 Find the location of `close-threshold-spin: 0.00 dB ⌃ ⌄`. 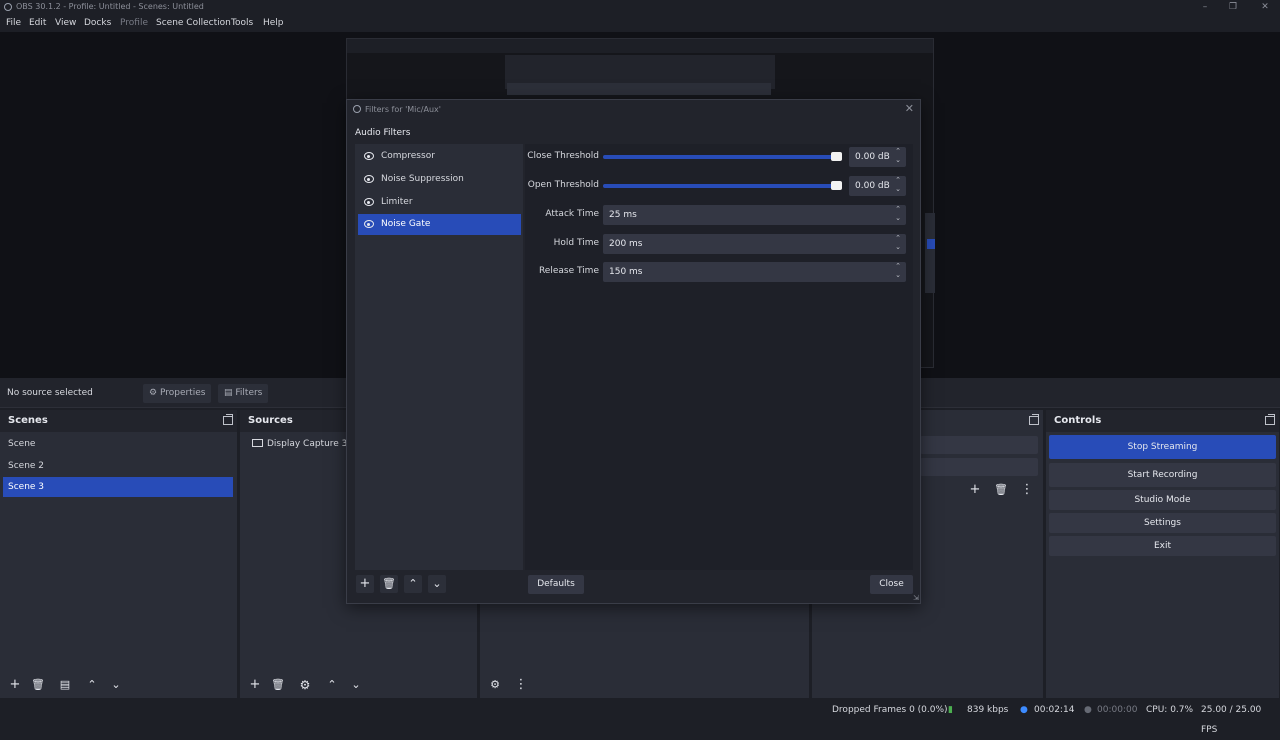

close-threshold-spin: 0.00 dB ⌃ ⌄ is located at coordinates (877, 157).